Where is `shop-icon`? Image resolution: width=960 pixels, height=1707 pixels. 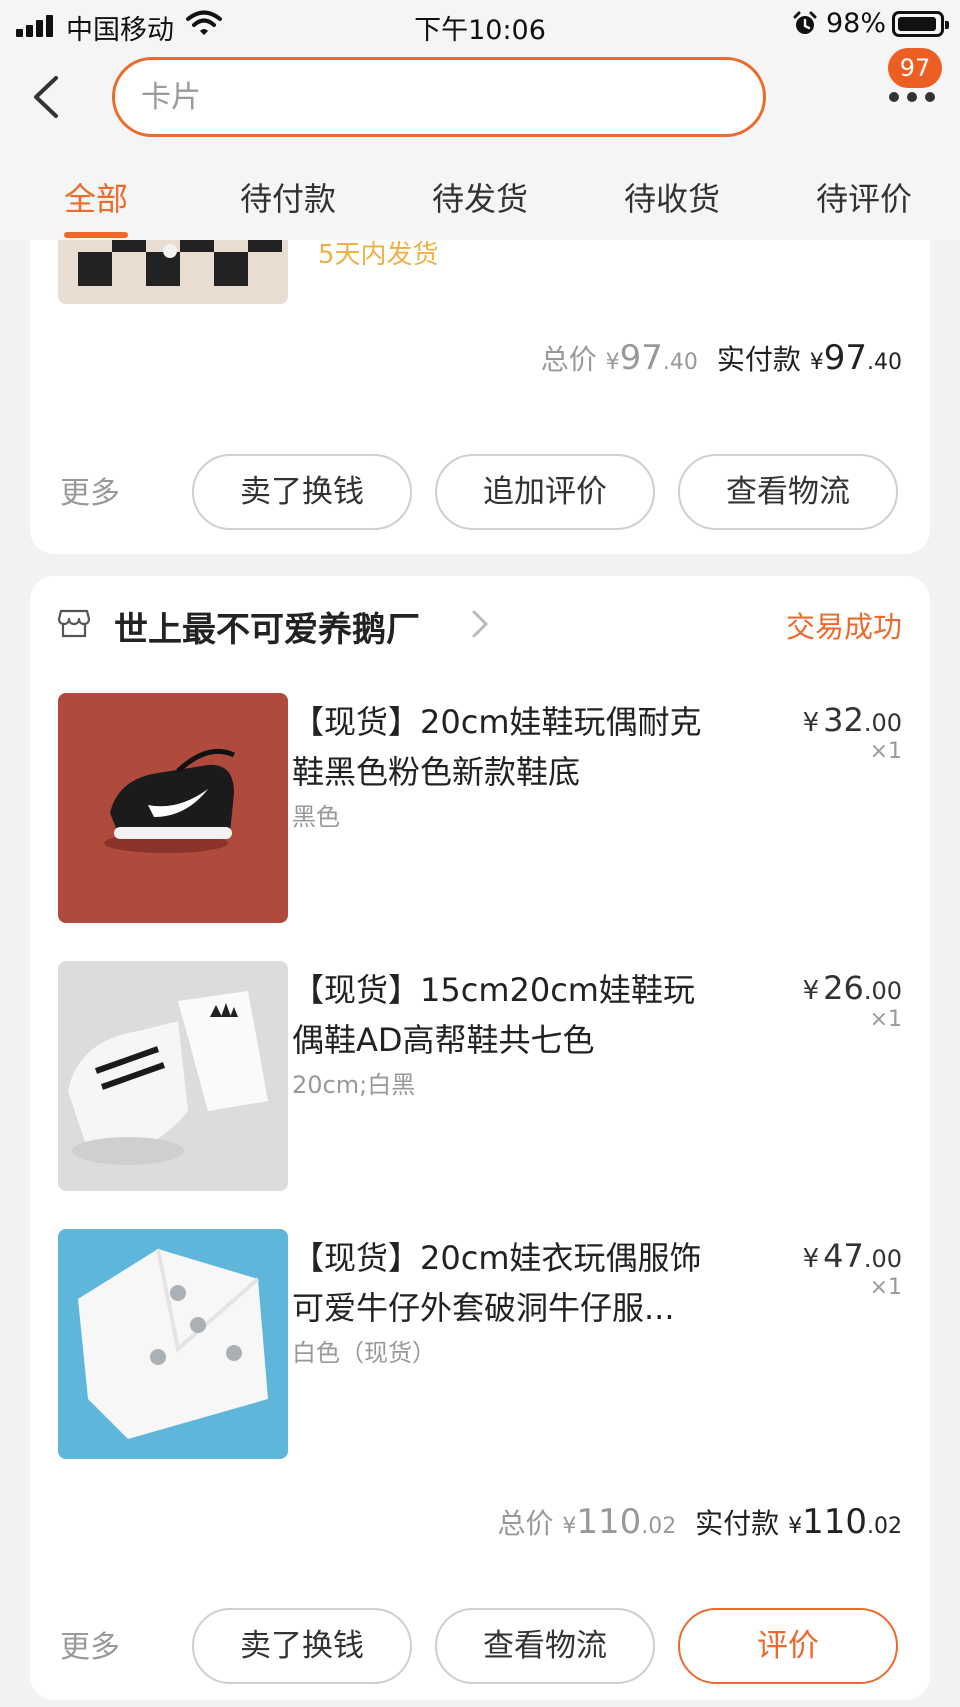
shop-icon is located at coordinates (74, 623).